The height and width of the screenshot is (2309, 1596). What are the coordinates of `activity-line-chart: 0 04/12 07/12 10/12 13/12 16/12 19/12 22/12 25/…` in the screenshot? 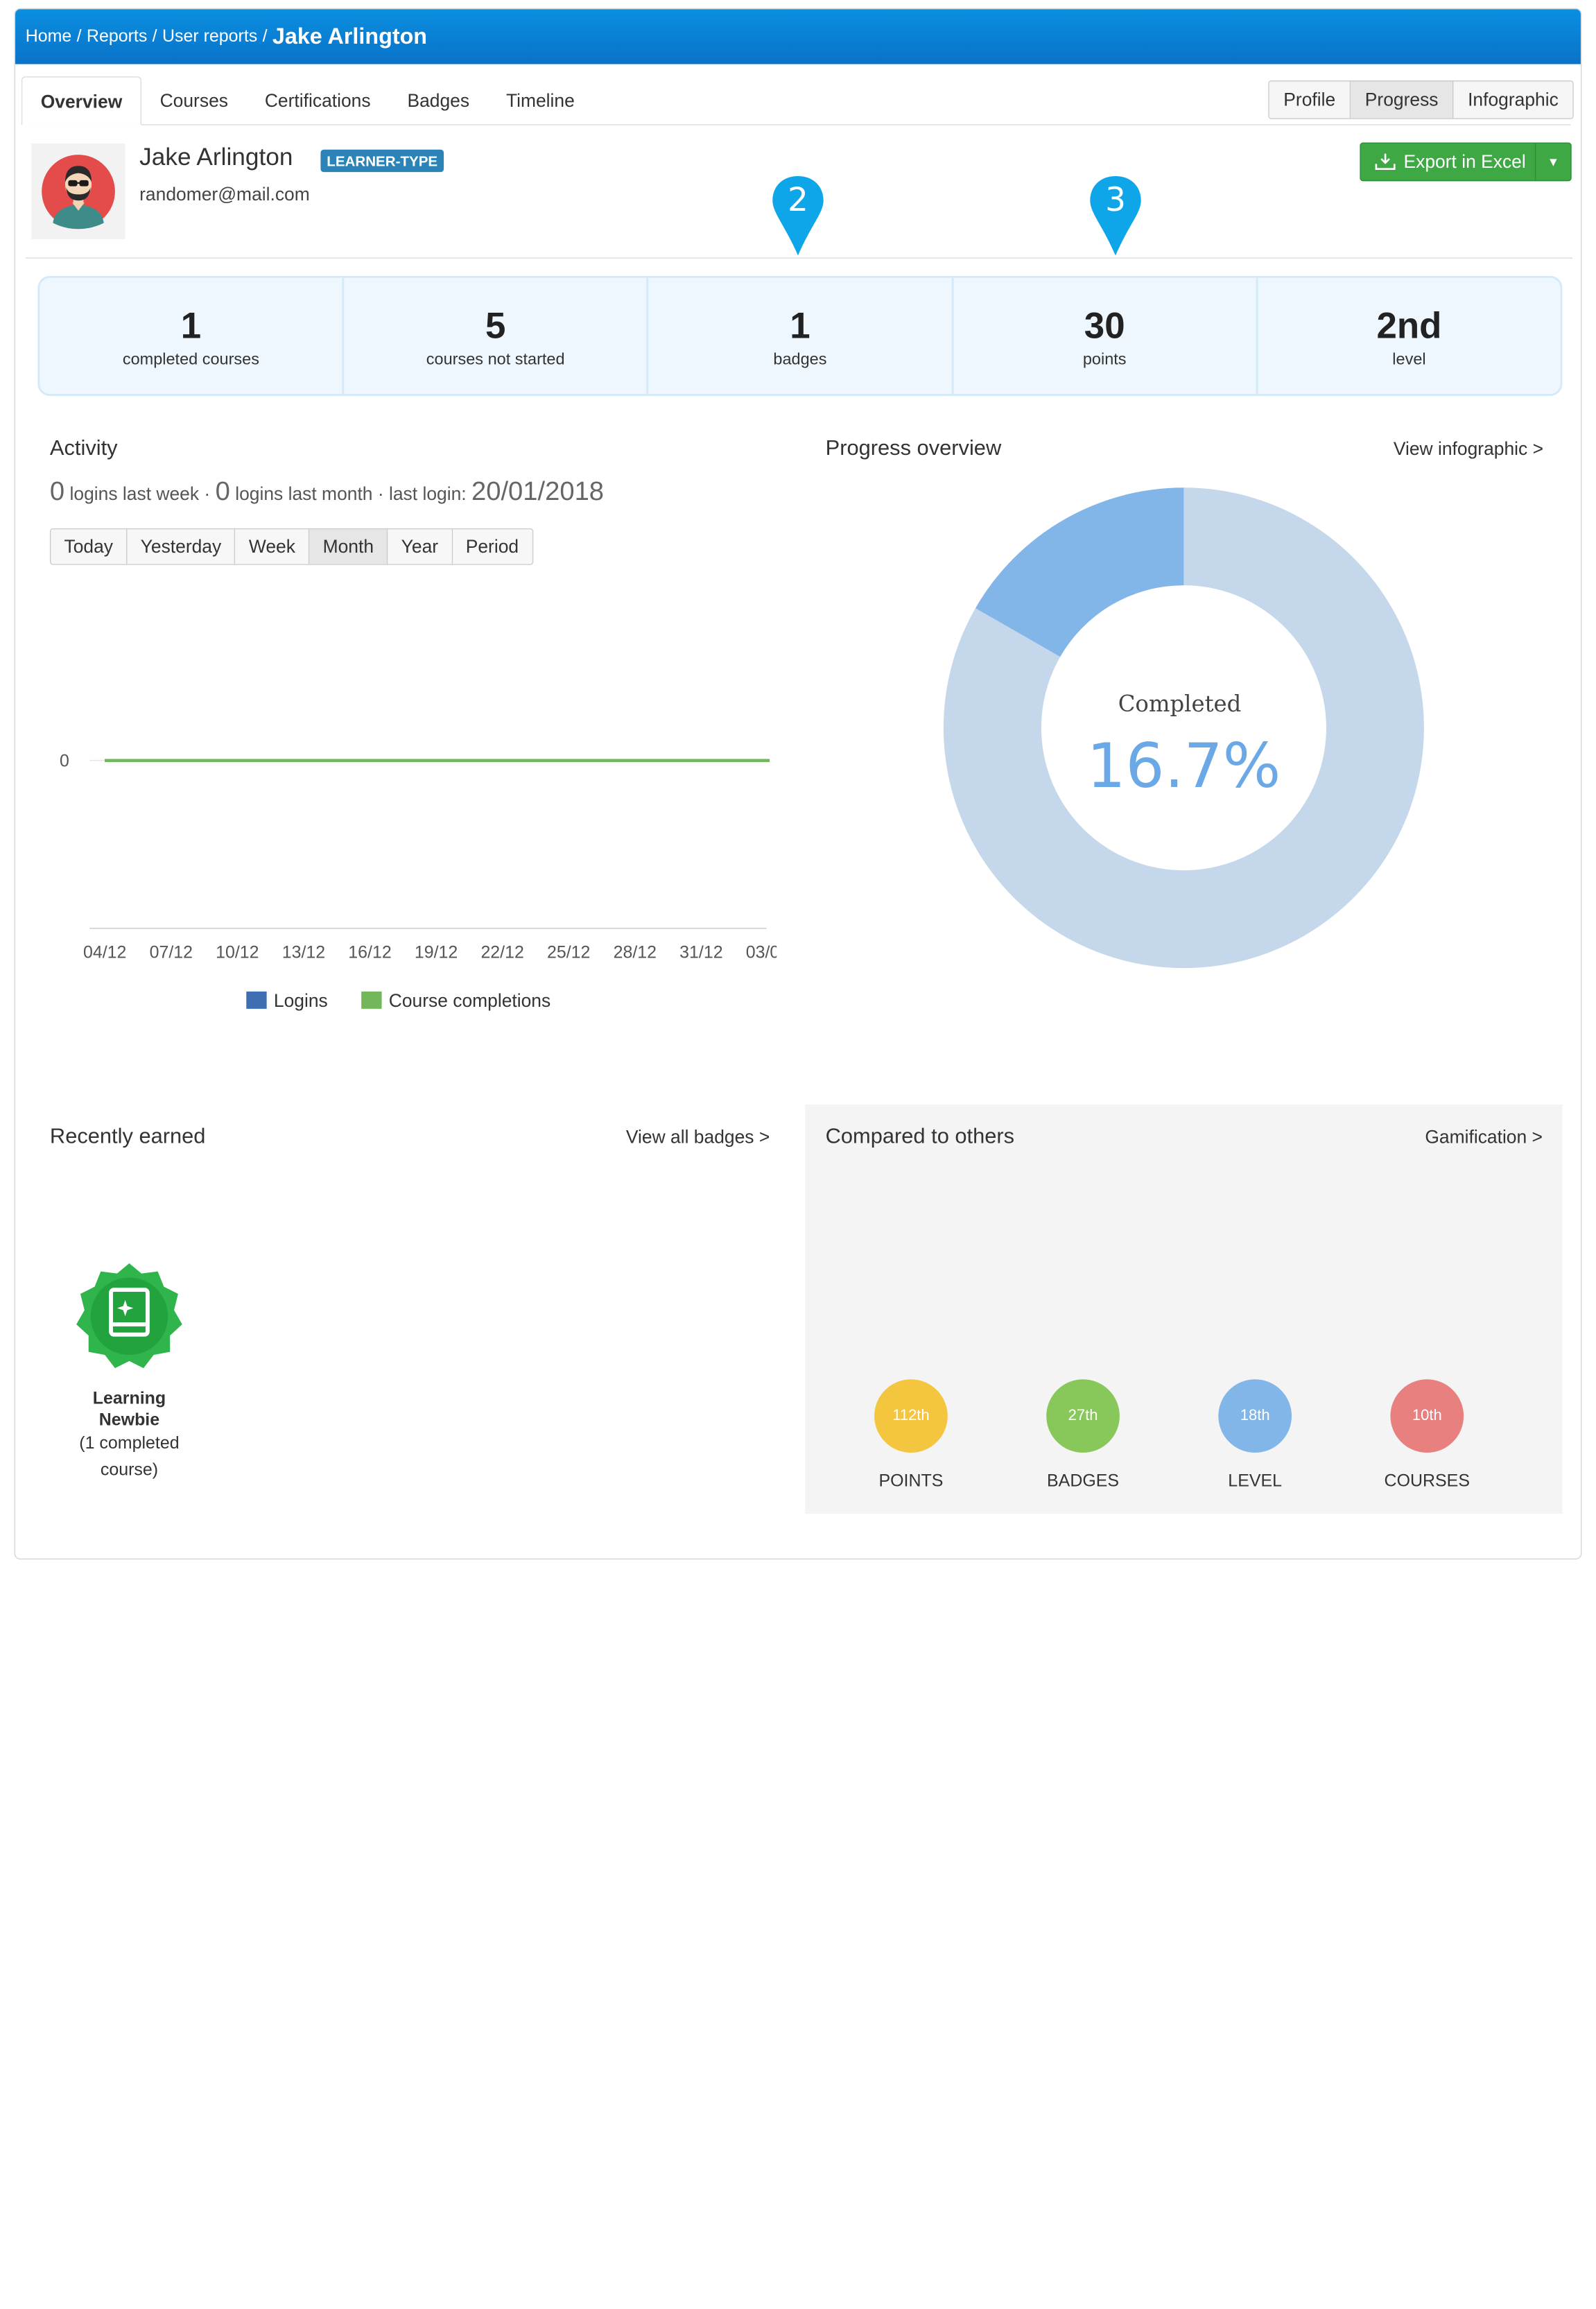 It's located at (418, 881).